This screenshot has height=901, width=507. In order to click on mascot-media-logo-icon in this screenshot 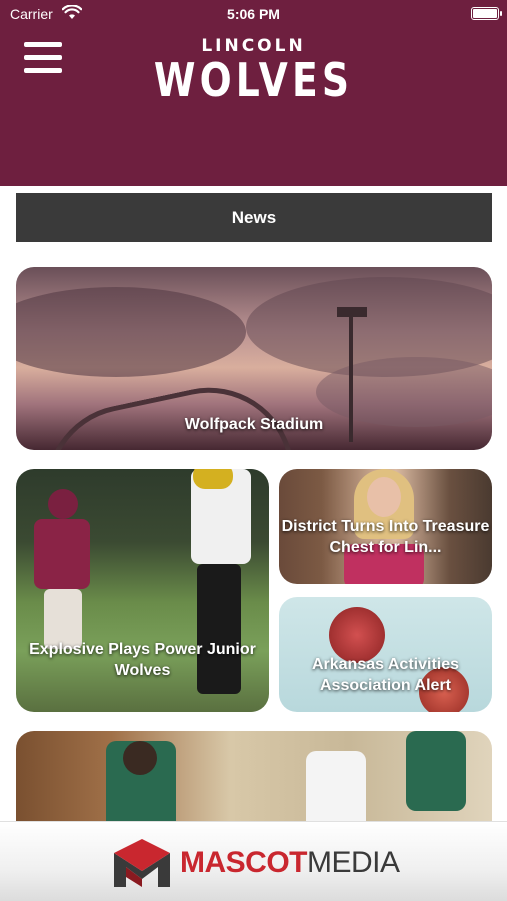, I will do `click(142, 863)`.